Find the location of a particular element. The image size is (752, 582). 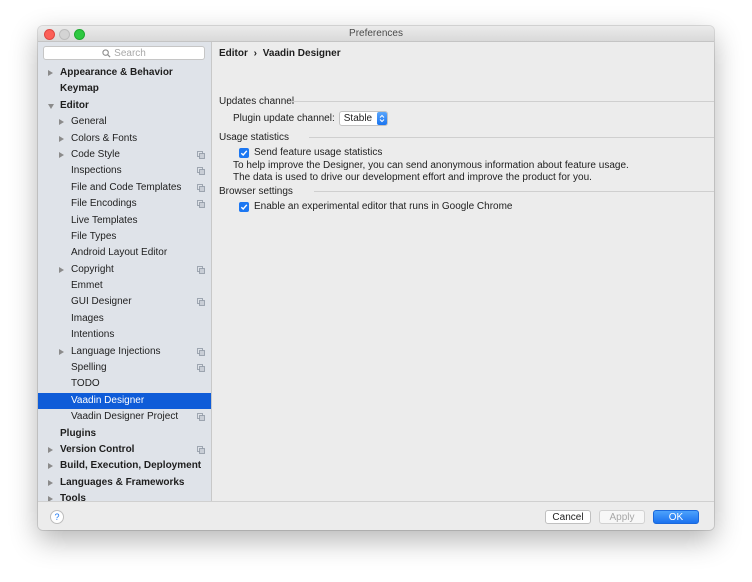

update-channel-value: Stable is located at coordinates (358, 118).